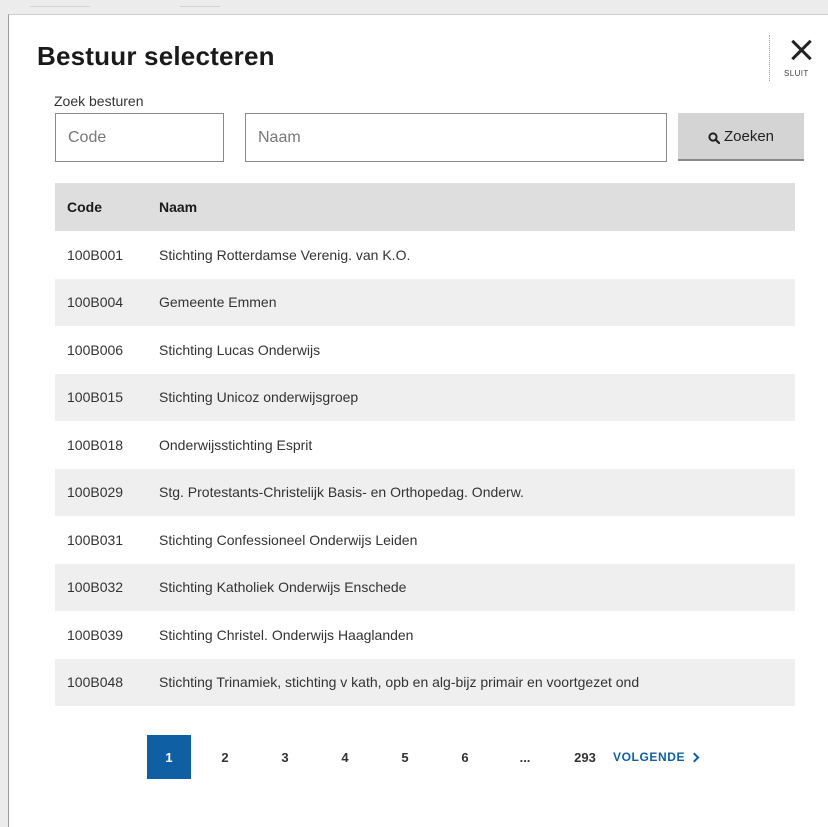 This screenshot has width=828, height=827. I want to click on board-code-cell: 100B004, so click(95, 302).